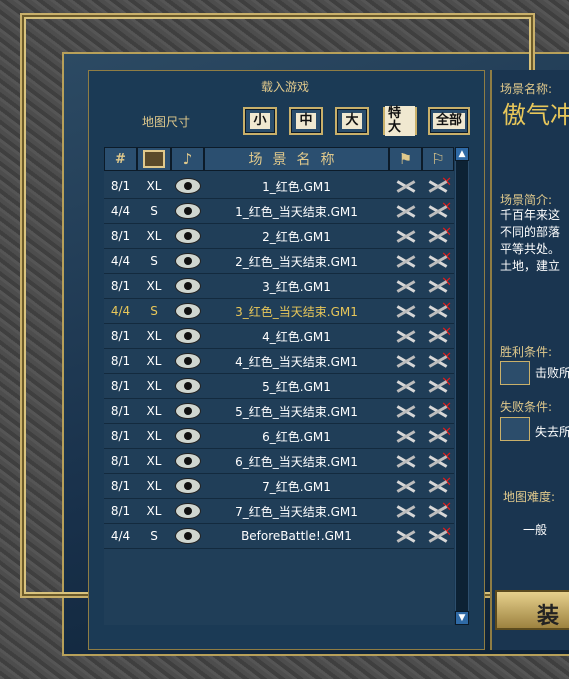 The image size is (569, 679). I want to click on size-xlarge-button: 特大, so click(400, 121).